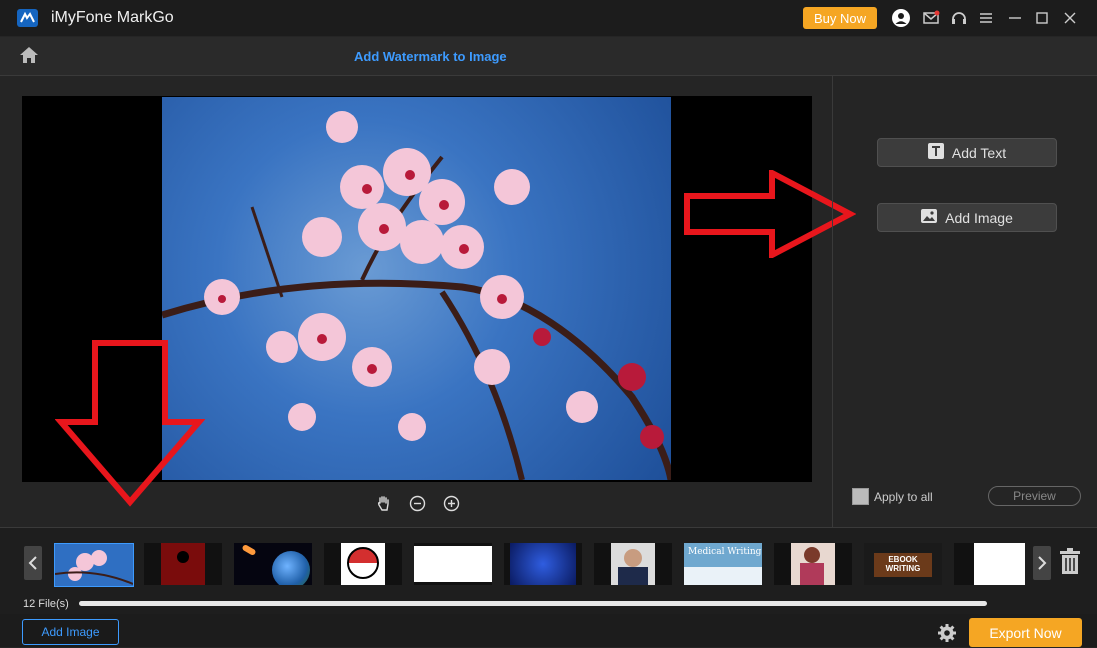 This screenshot has height=648, width=1097. I want to click on add-image-watermark-button: Add Image, so click(967, 217).